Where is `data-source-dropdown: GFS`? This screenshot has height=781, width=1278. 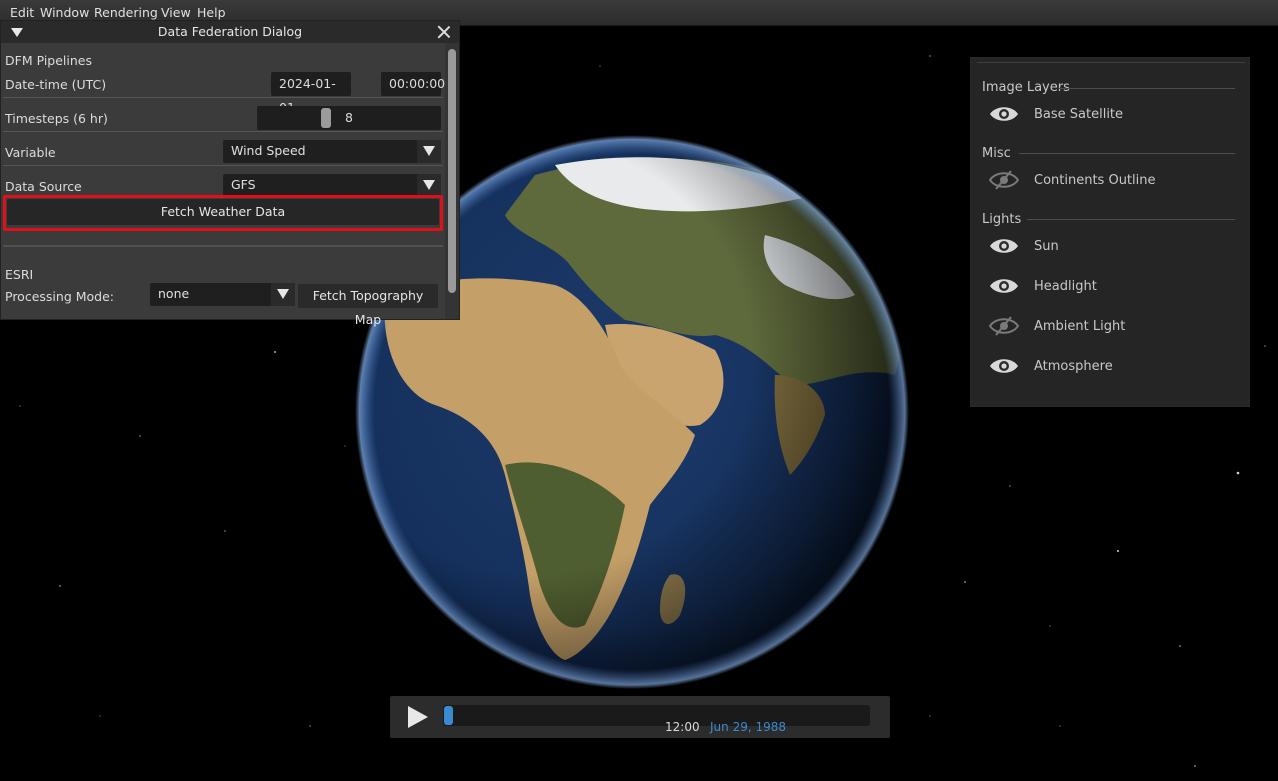 data-source-dropdown: GFS is located at coordinates (332, 185).